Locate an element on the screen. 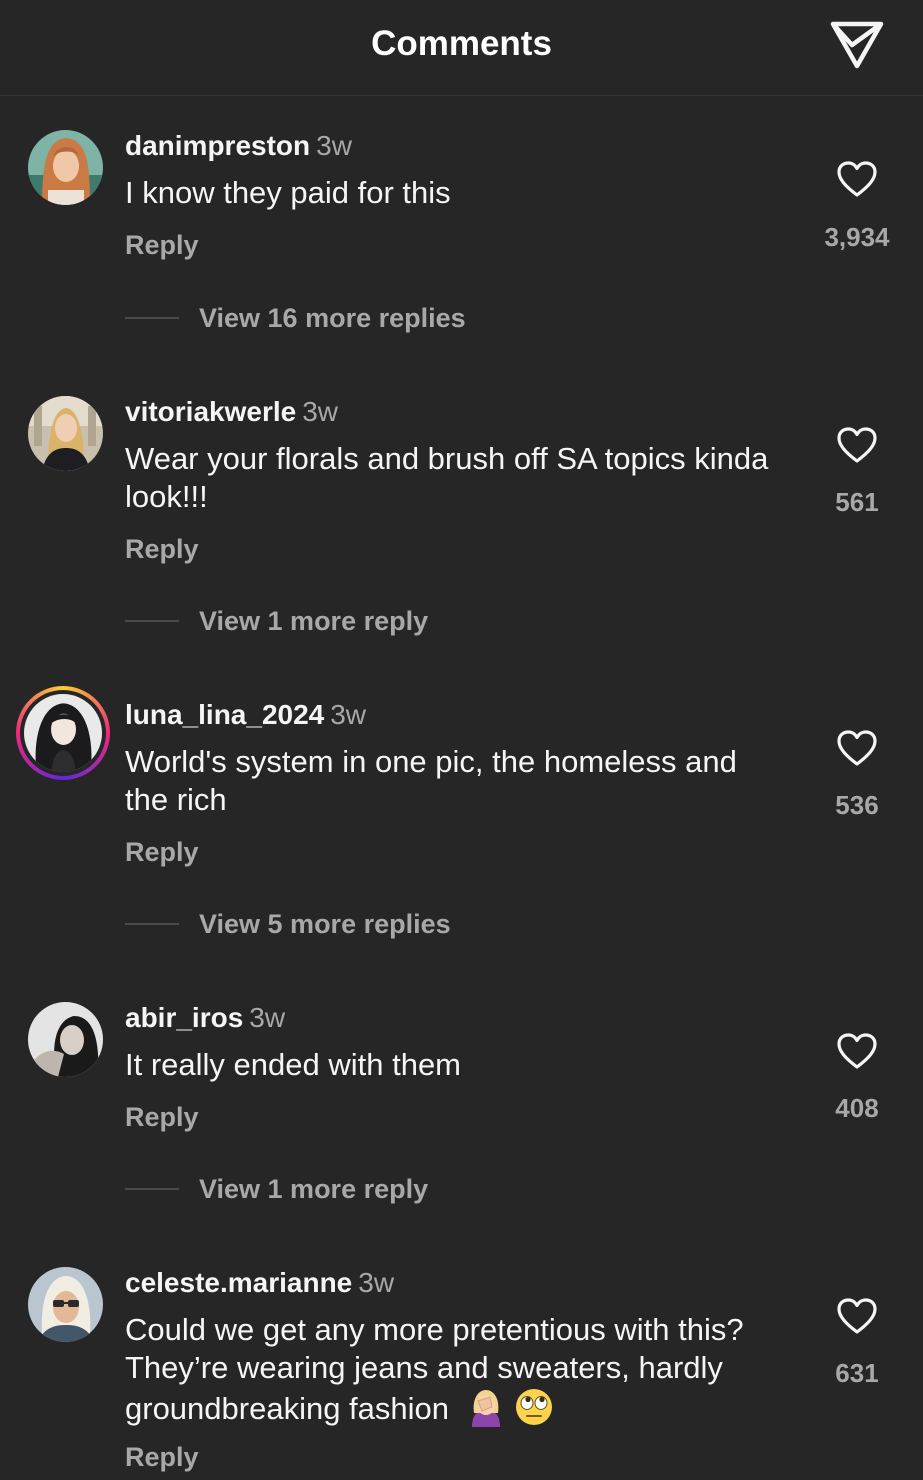 Image resolution: width=923 pixels, height=1480 pixels. facepalm-icon is located at coordinates (485, 1408).